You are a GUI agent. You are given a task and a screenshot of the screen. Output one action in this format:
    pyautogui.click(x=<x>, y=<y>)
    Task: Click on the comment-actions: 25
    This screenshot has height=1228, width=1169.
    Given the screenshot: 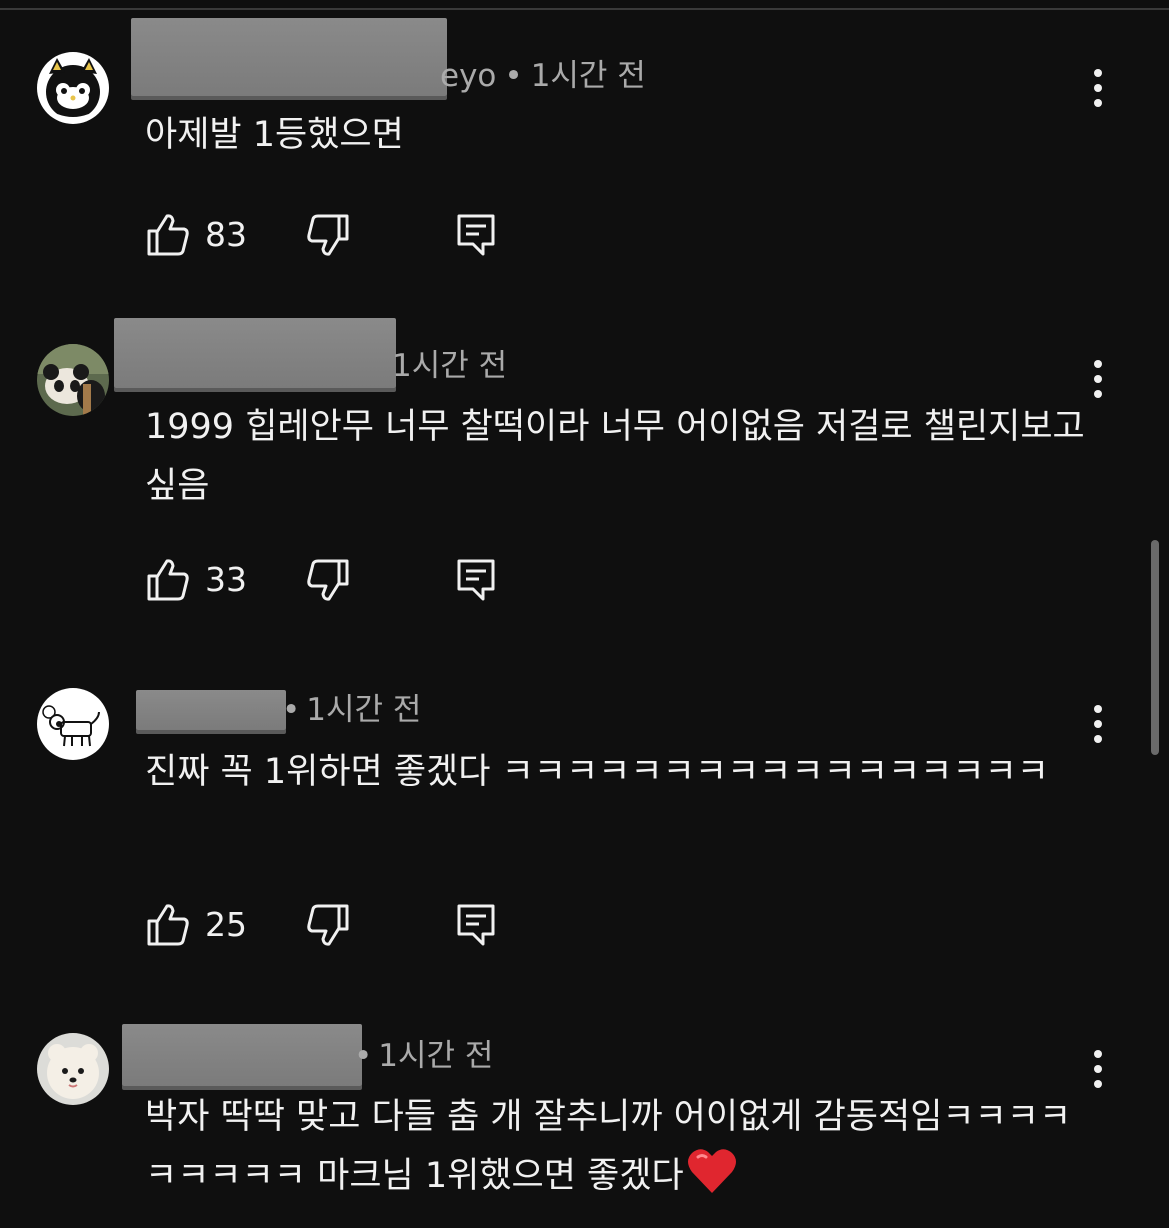 What is the action you would take?
    pyautogui.click(x=321, y=925)
    